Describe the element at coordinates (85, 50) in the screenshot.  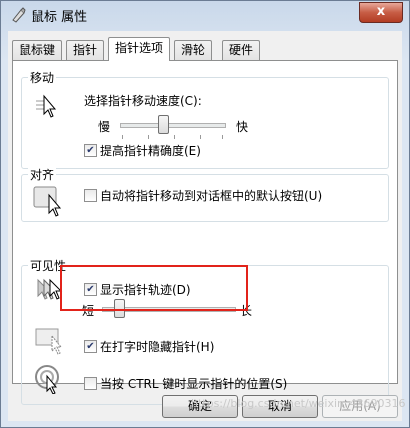
I see `tab-pointers: 指针` at that location.